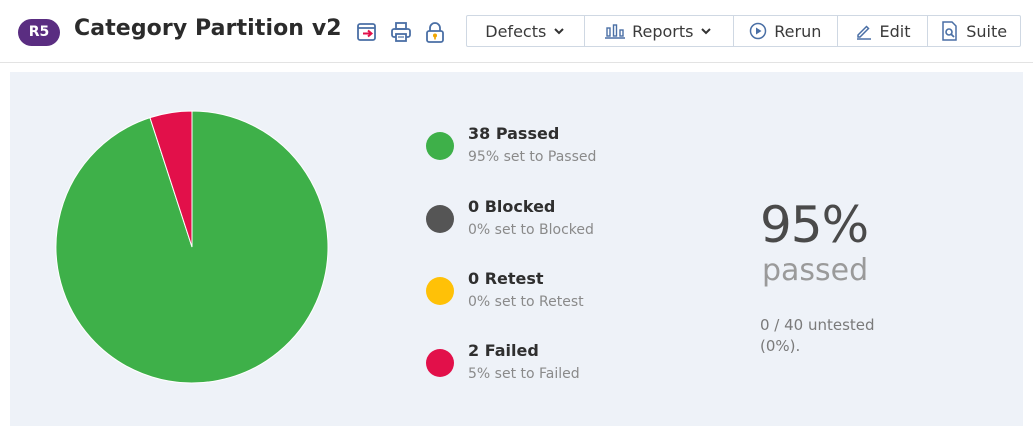 The height and width of the screenshot is (433, 1033). I want to click on legend-count: 2 Failed, so click(503, 350).